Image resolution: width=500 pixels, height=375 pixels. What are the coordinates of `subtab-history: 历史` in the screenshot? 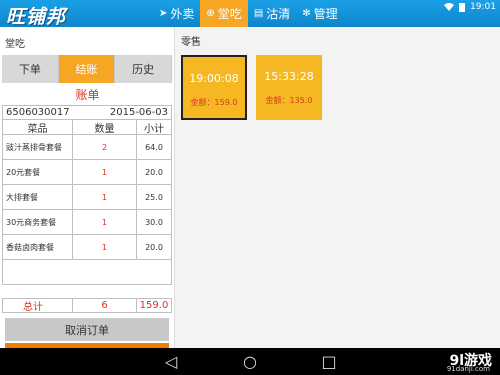 It's located at (144, 69).